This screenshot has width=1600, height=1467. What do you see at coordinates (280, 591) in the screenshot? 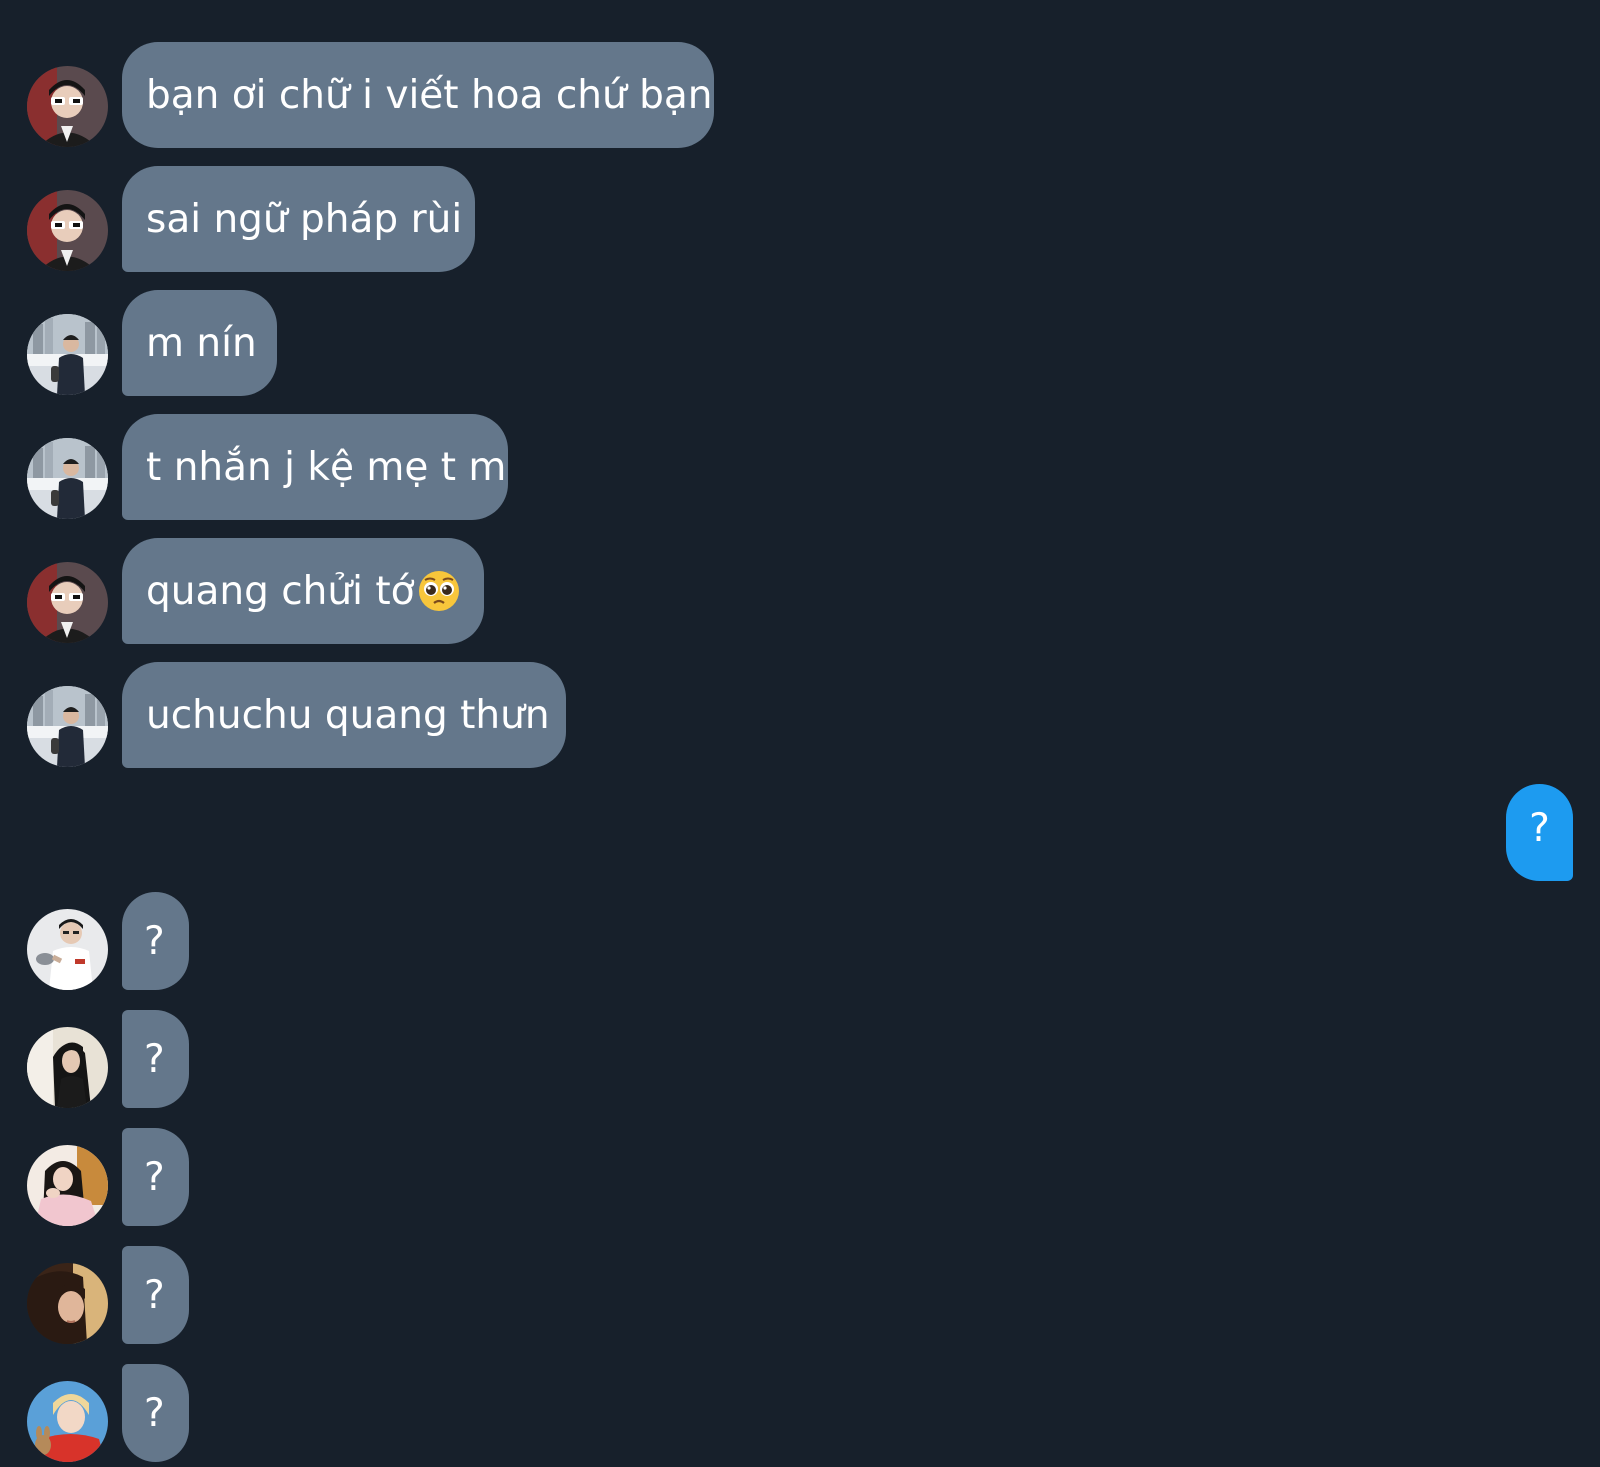
I see `message-text: quang chửi tớ` at bounding box center [280, 591].